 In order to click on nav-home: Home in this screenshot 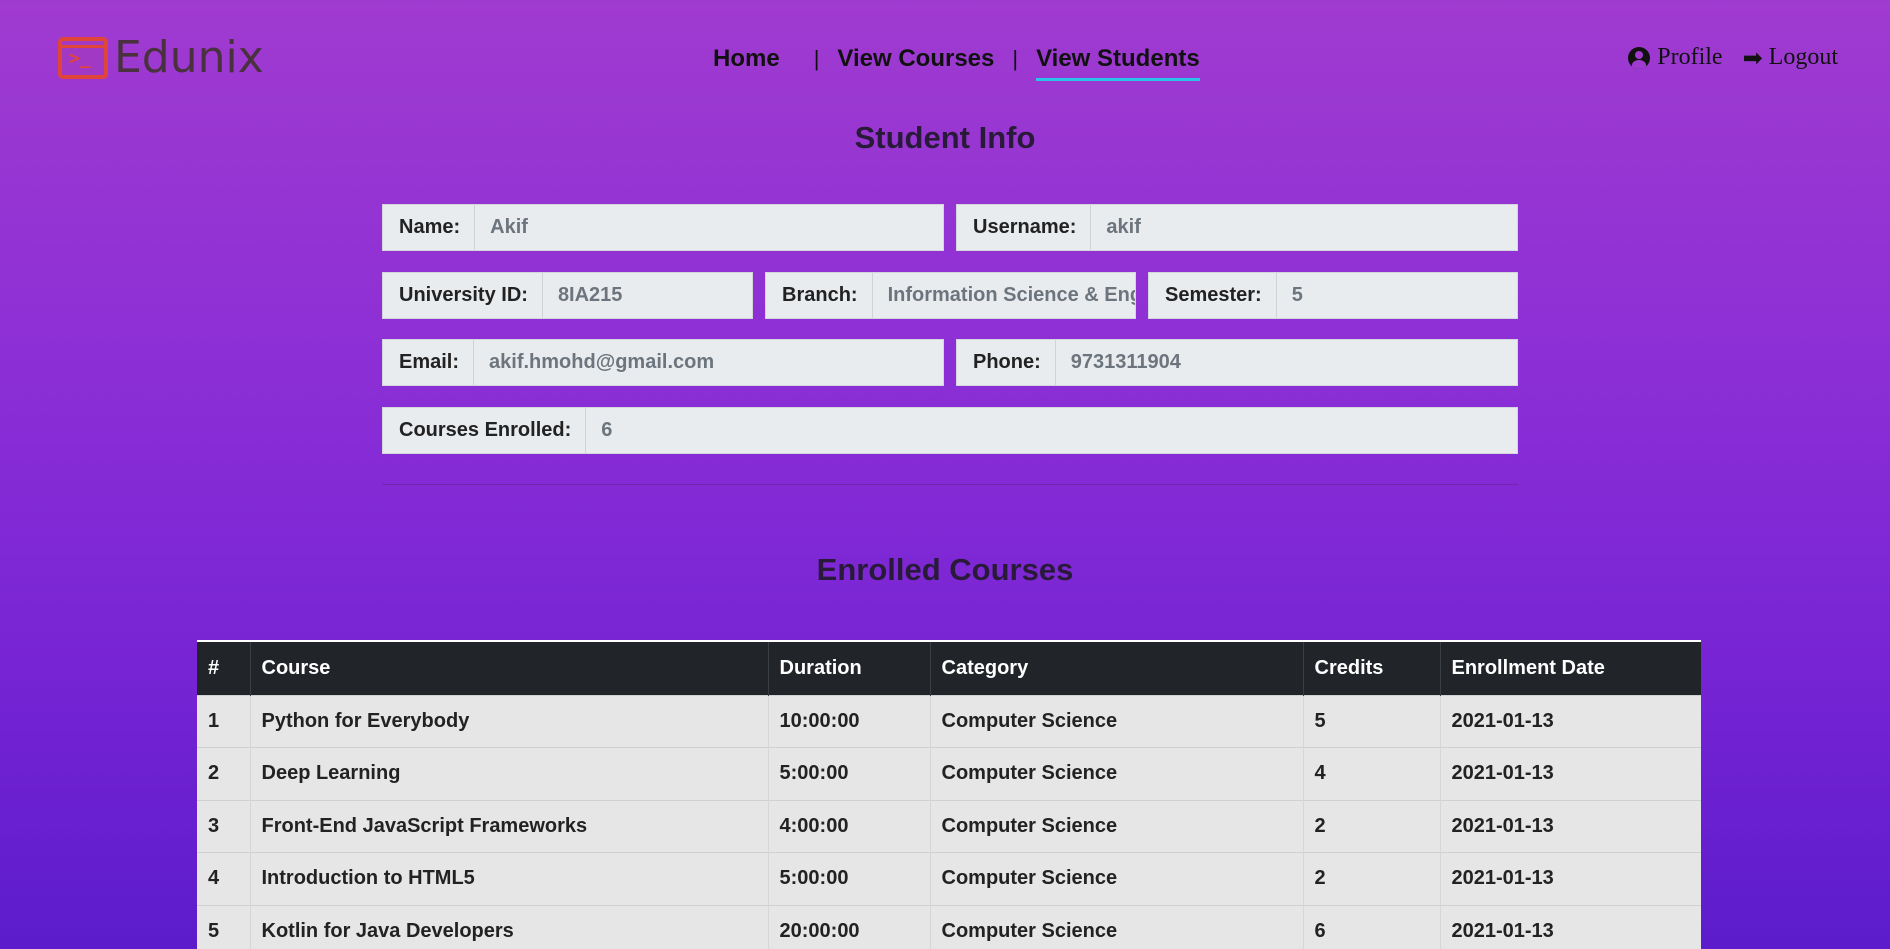, I will do `click(746, 59)`.